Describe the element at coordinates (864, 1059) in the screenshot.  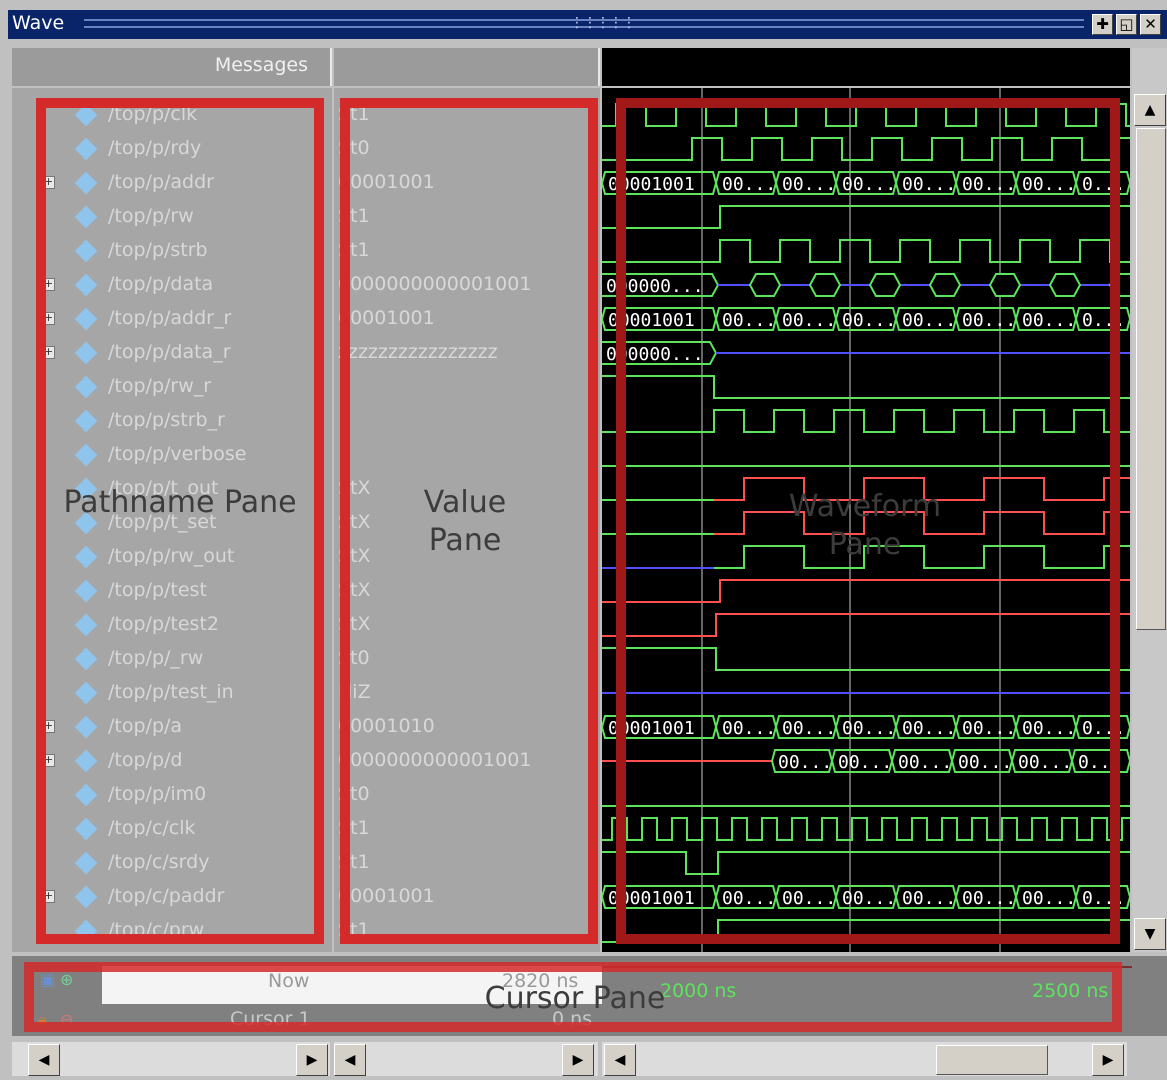
I see `waveform-hscroll: ◀ ▶` at that location.